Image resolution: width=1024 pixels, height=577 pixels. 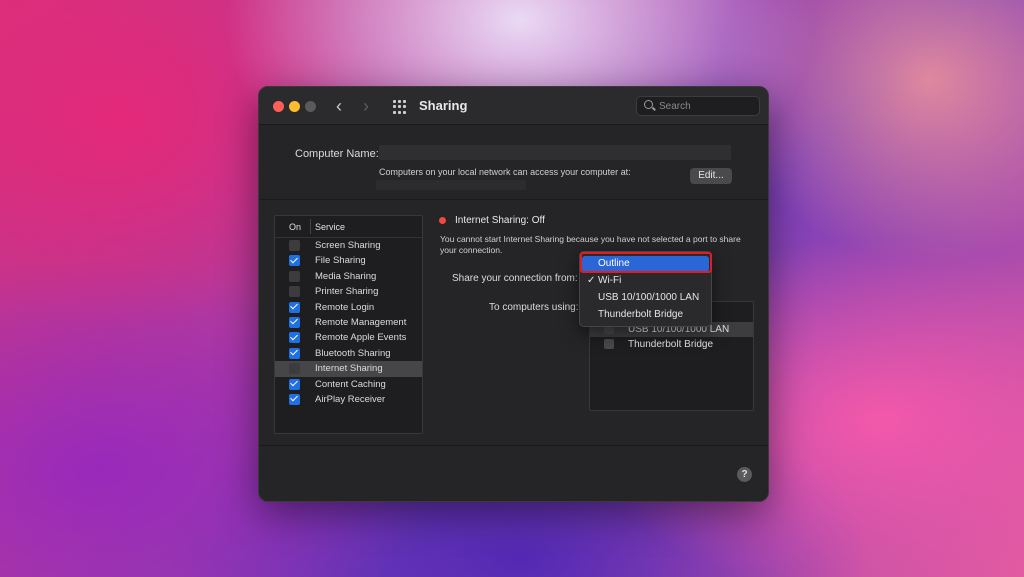 I want to click on service-label: File Sharing, so click(x=340, y=261).